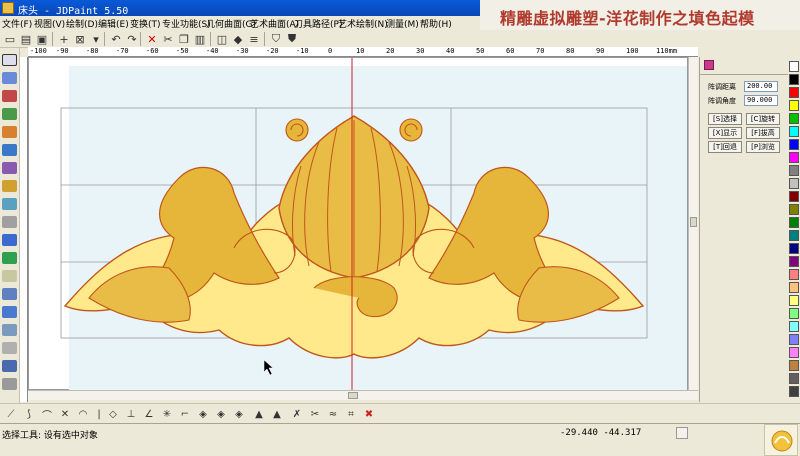 The height and width of the screenshot is (456, 800). What do you see at coordinates (333, 414) in the screenshot?
I see `blend-tool-icon: ≈` at bounding box center [333, 414].